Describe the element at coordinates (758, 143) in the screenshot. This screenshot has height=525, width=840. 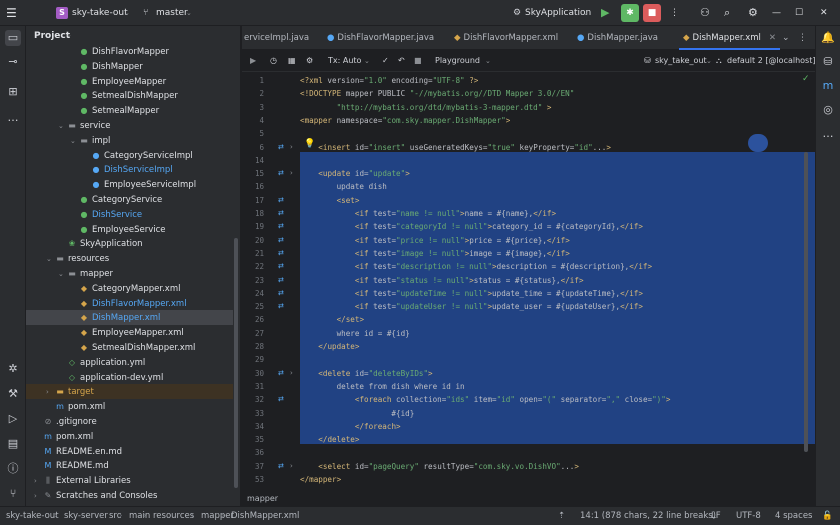
I see `ai-assistant-icon` at that location.